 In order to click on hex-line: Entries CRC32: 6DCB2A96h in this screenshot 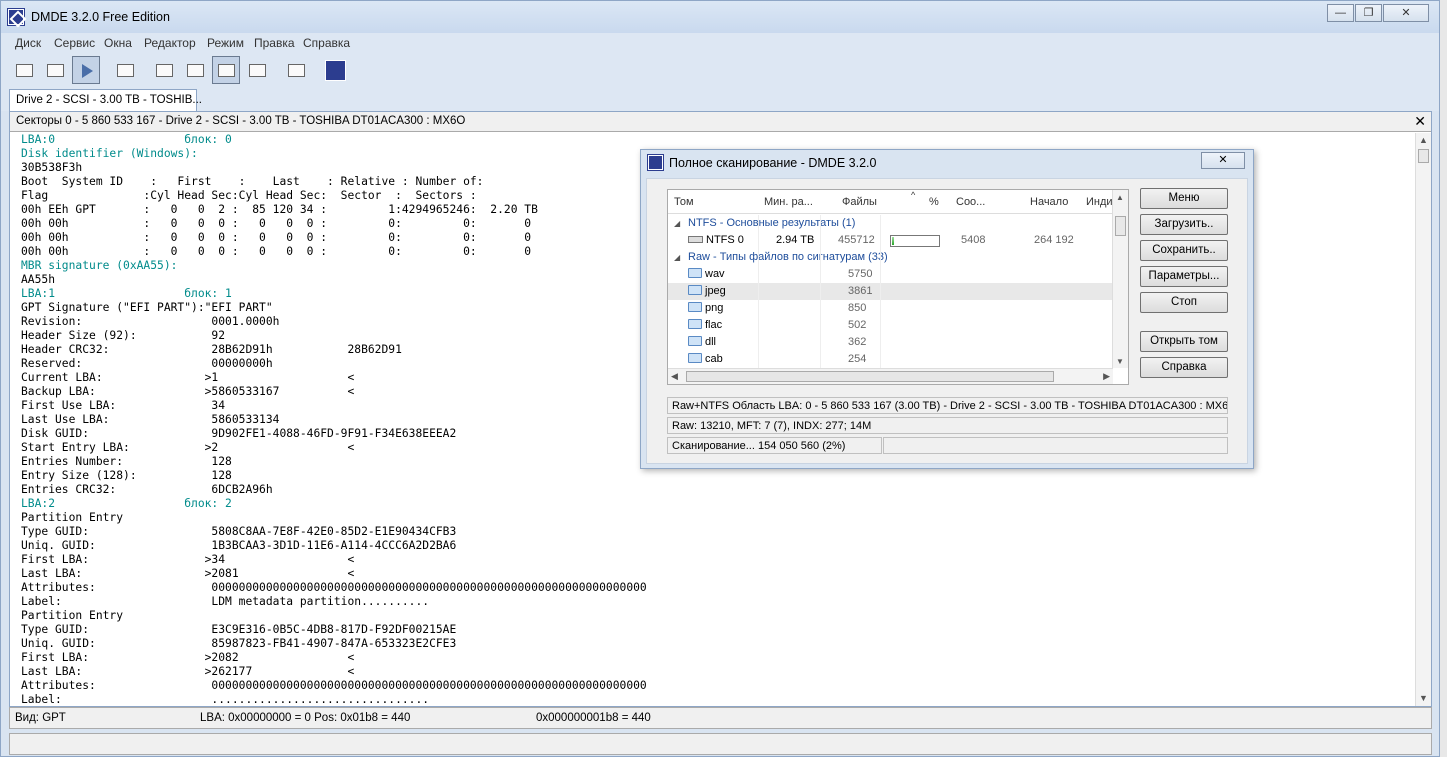, I will do `click(147, 489)`.